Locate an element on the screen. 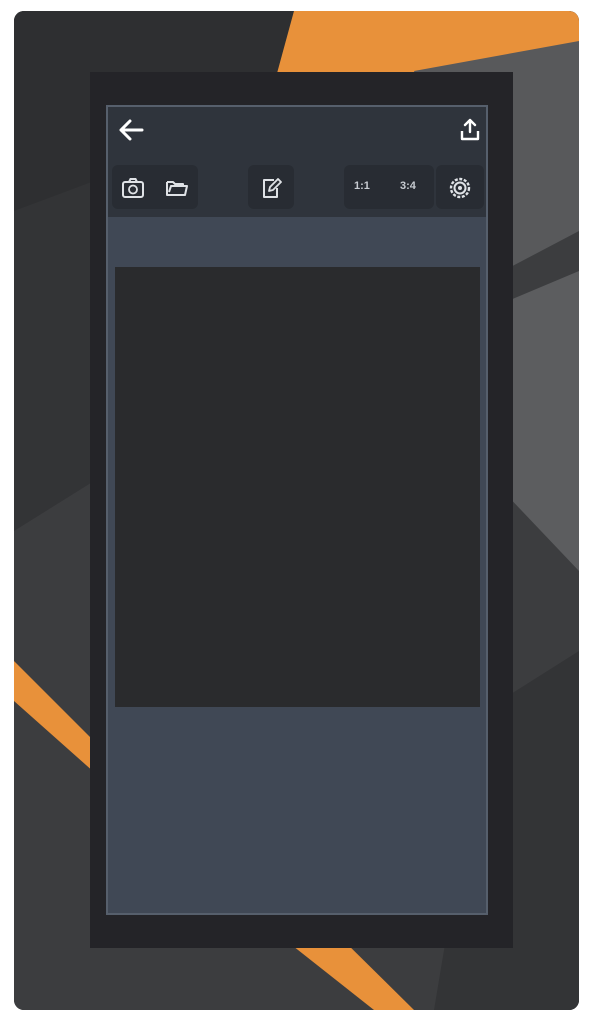  camera-switch-icon is located at coordinates (133, 188).